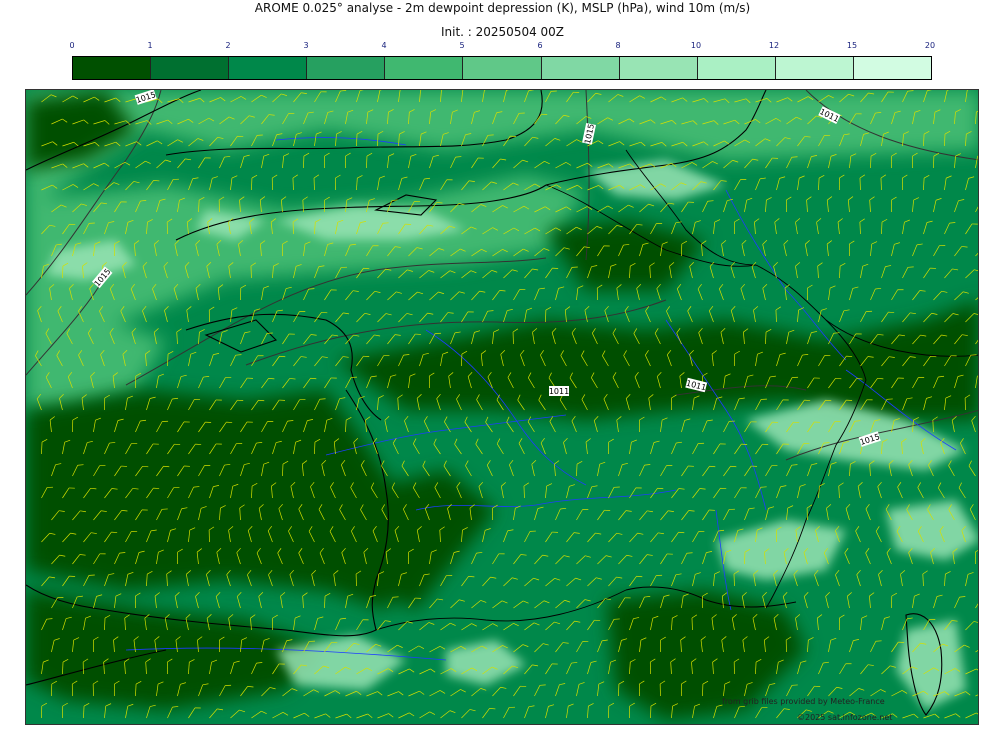 This screenshot has height=738, width=1005. What do you see at coordinates (930, 45) in the screenshot?
I see `colorbar-tick: 20` at bounding box center [930, 45].